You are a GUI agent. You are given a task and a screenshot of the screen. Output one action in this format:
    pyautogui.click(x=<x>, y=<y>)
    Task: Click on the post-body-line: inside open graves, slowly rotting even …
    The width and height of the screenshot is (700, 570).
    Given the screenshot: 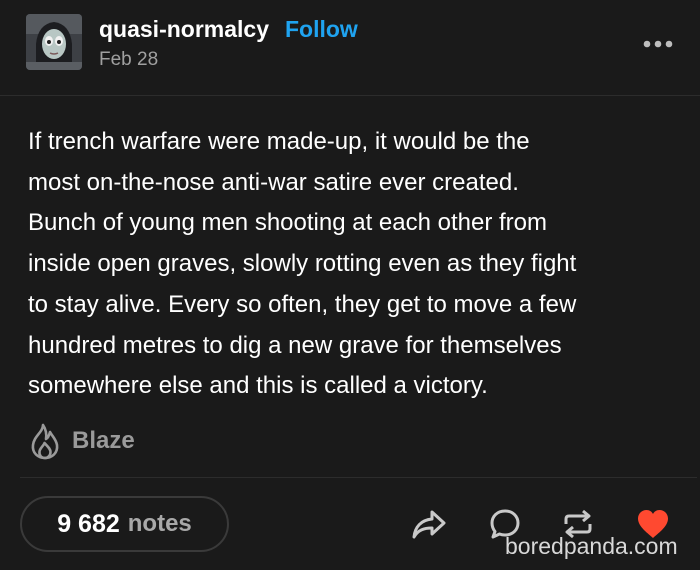 What is the action you would take?
    pyautogui.click(x=302, y=264)
    